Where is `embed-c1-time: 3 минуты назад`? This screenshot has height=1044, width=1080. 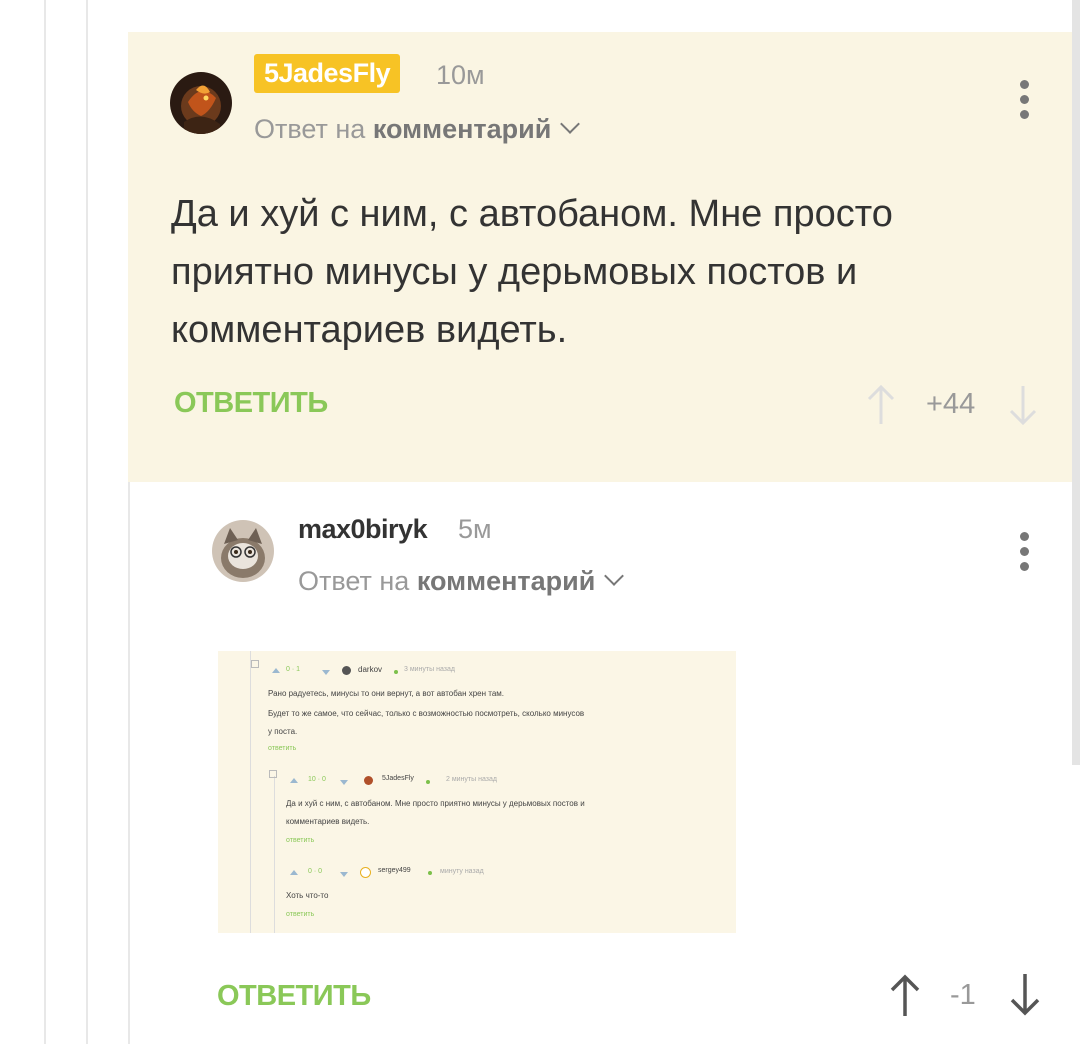
embed-c1-time: 3 минуты назад is located at coordinates (429, 669).